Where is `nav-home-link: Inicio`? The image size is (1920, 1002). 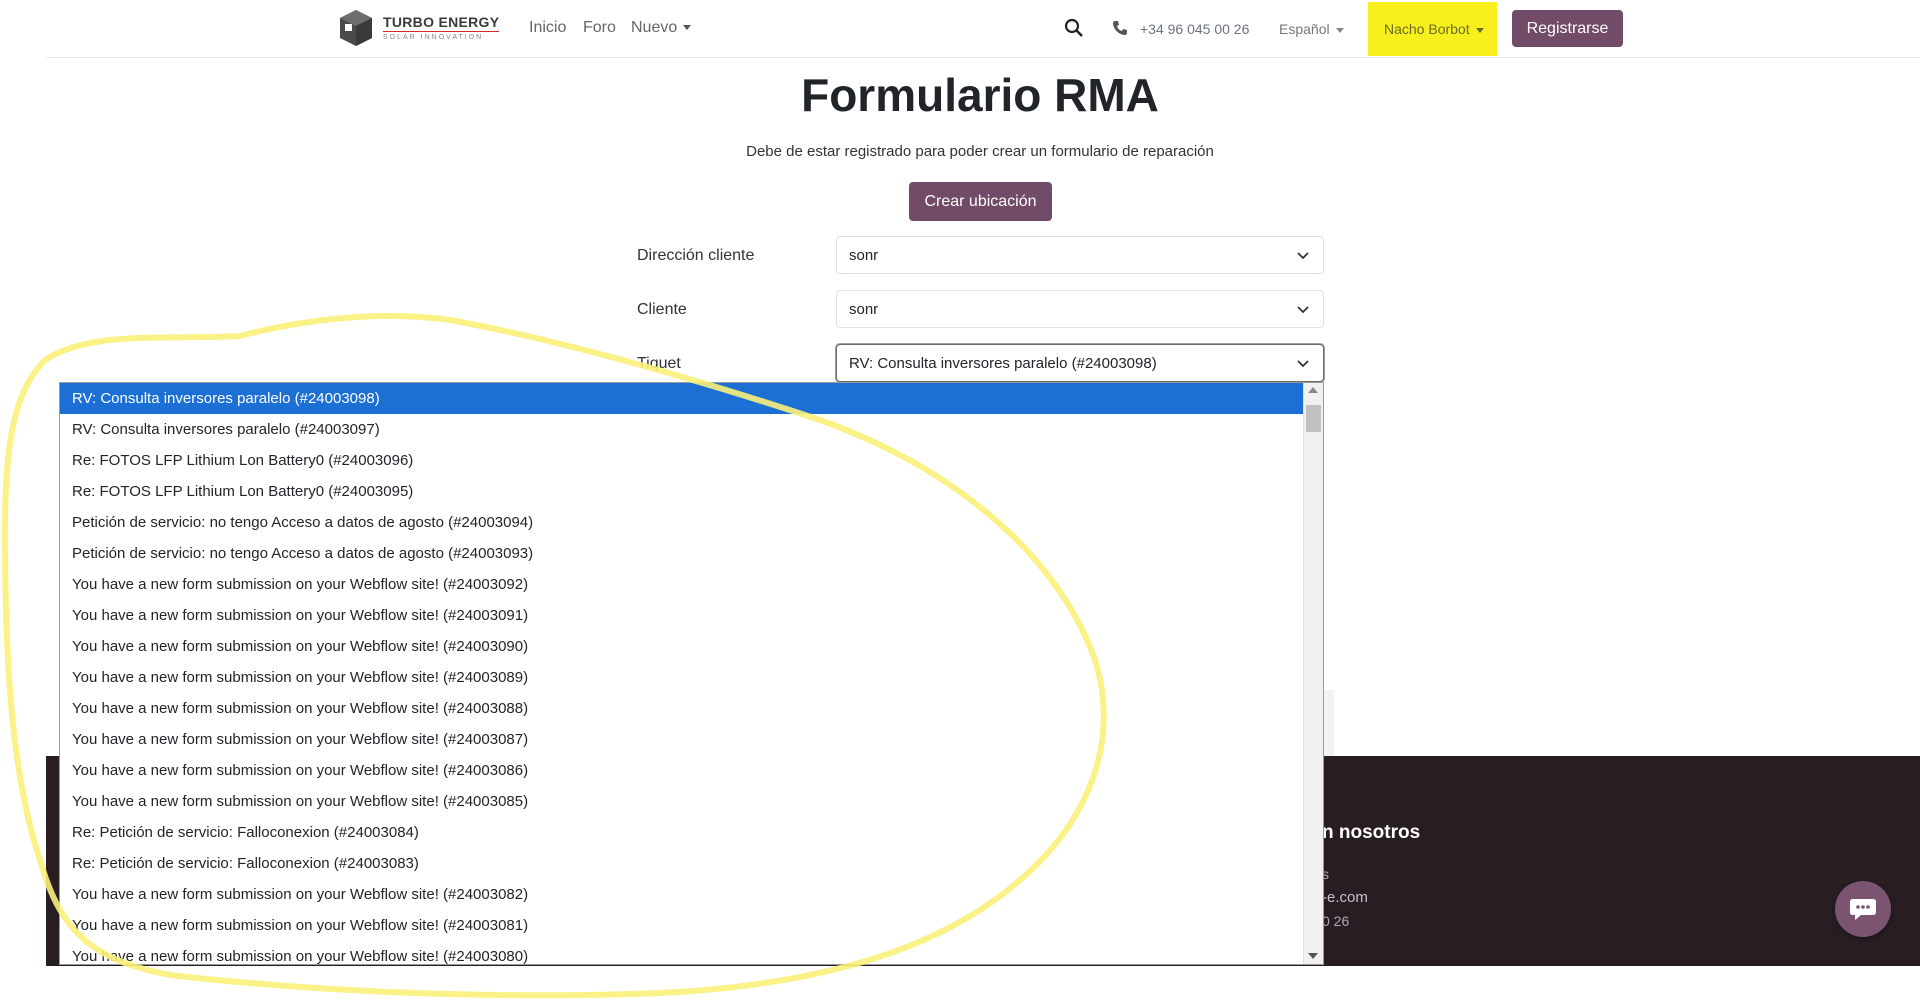 nav-home-link: Inicio is located at coordinates (547, 28).